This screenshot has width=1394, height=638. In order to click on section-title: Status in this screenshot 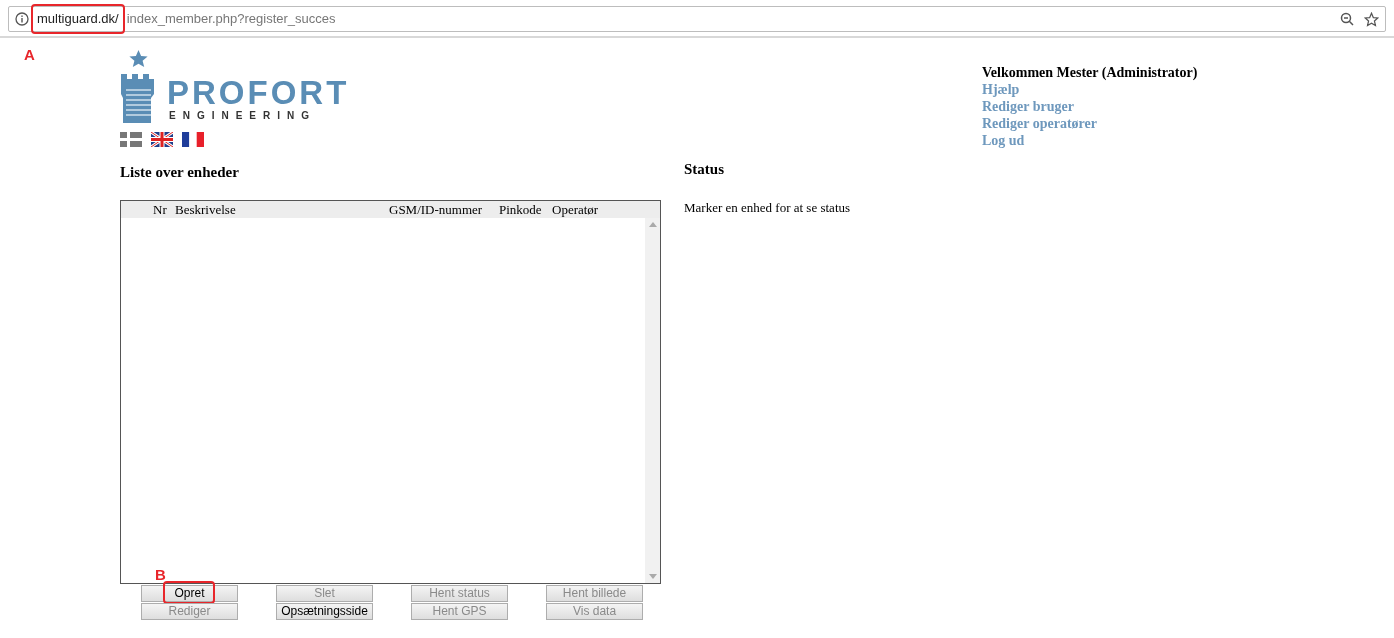, I will do `click(704, 169)`.